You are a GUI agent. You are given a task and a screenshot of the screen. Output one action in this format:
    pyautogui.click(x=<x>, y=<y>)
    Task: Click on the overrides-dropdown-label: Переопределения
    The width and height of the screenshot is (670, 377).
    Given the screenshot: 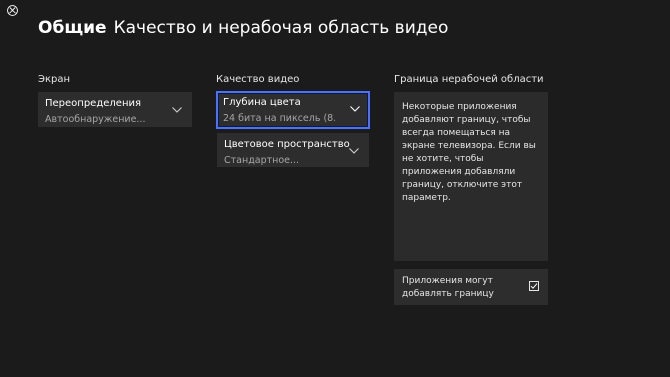 What is the action you would take?
    pyautogui.click(x=93, y=103)
    